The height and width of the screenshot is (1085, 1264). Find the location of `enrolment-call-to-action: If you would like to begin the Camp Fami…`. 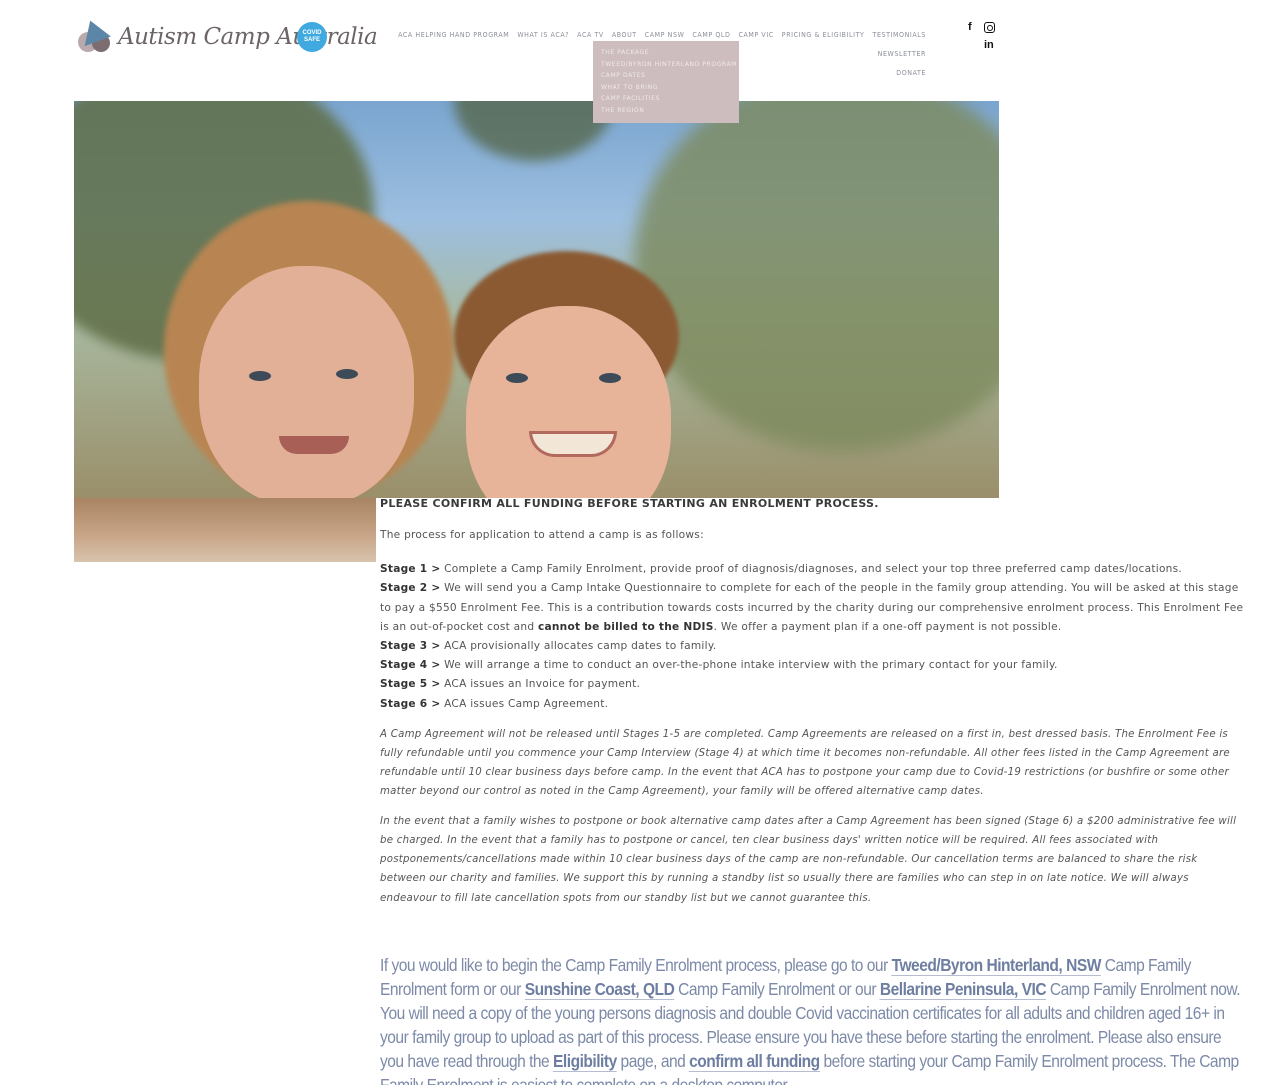

enrolment-call-to-action: If you would like to begin the Camp Fami… is located at coordinates (813, 1019).